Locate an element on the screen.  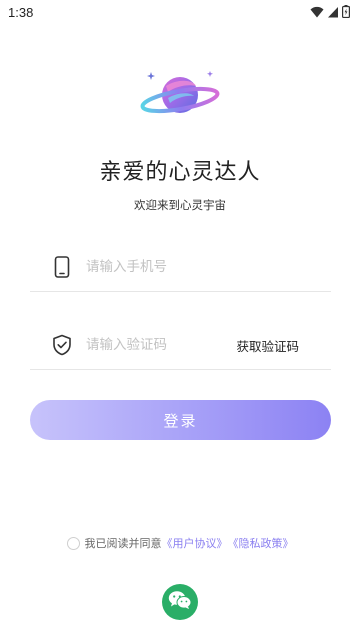
phone-icon is located at coordinates (62, 267).